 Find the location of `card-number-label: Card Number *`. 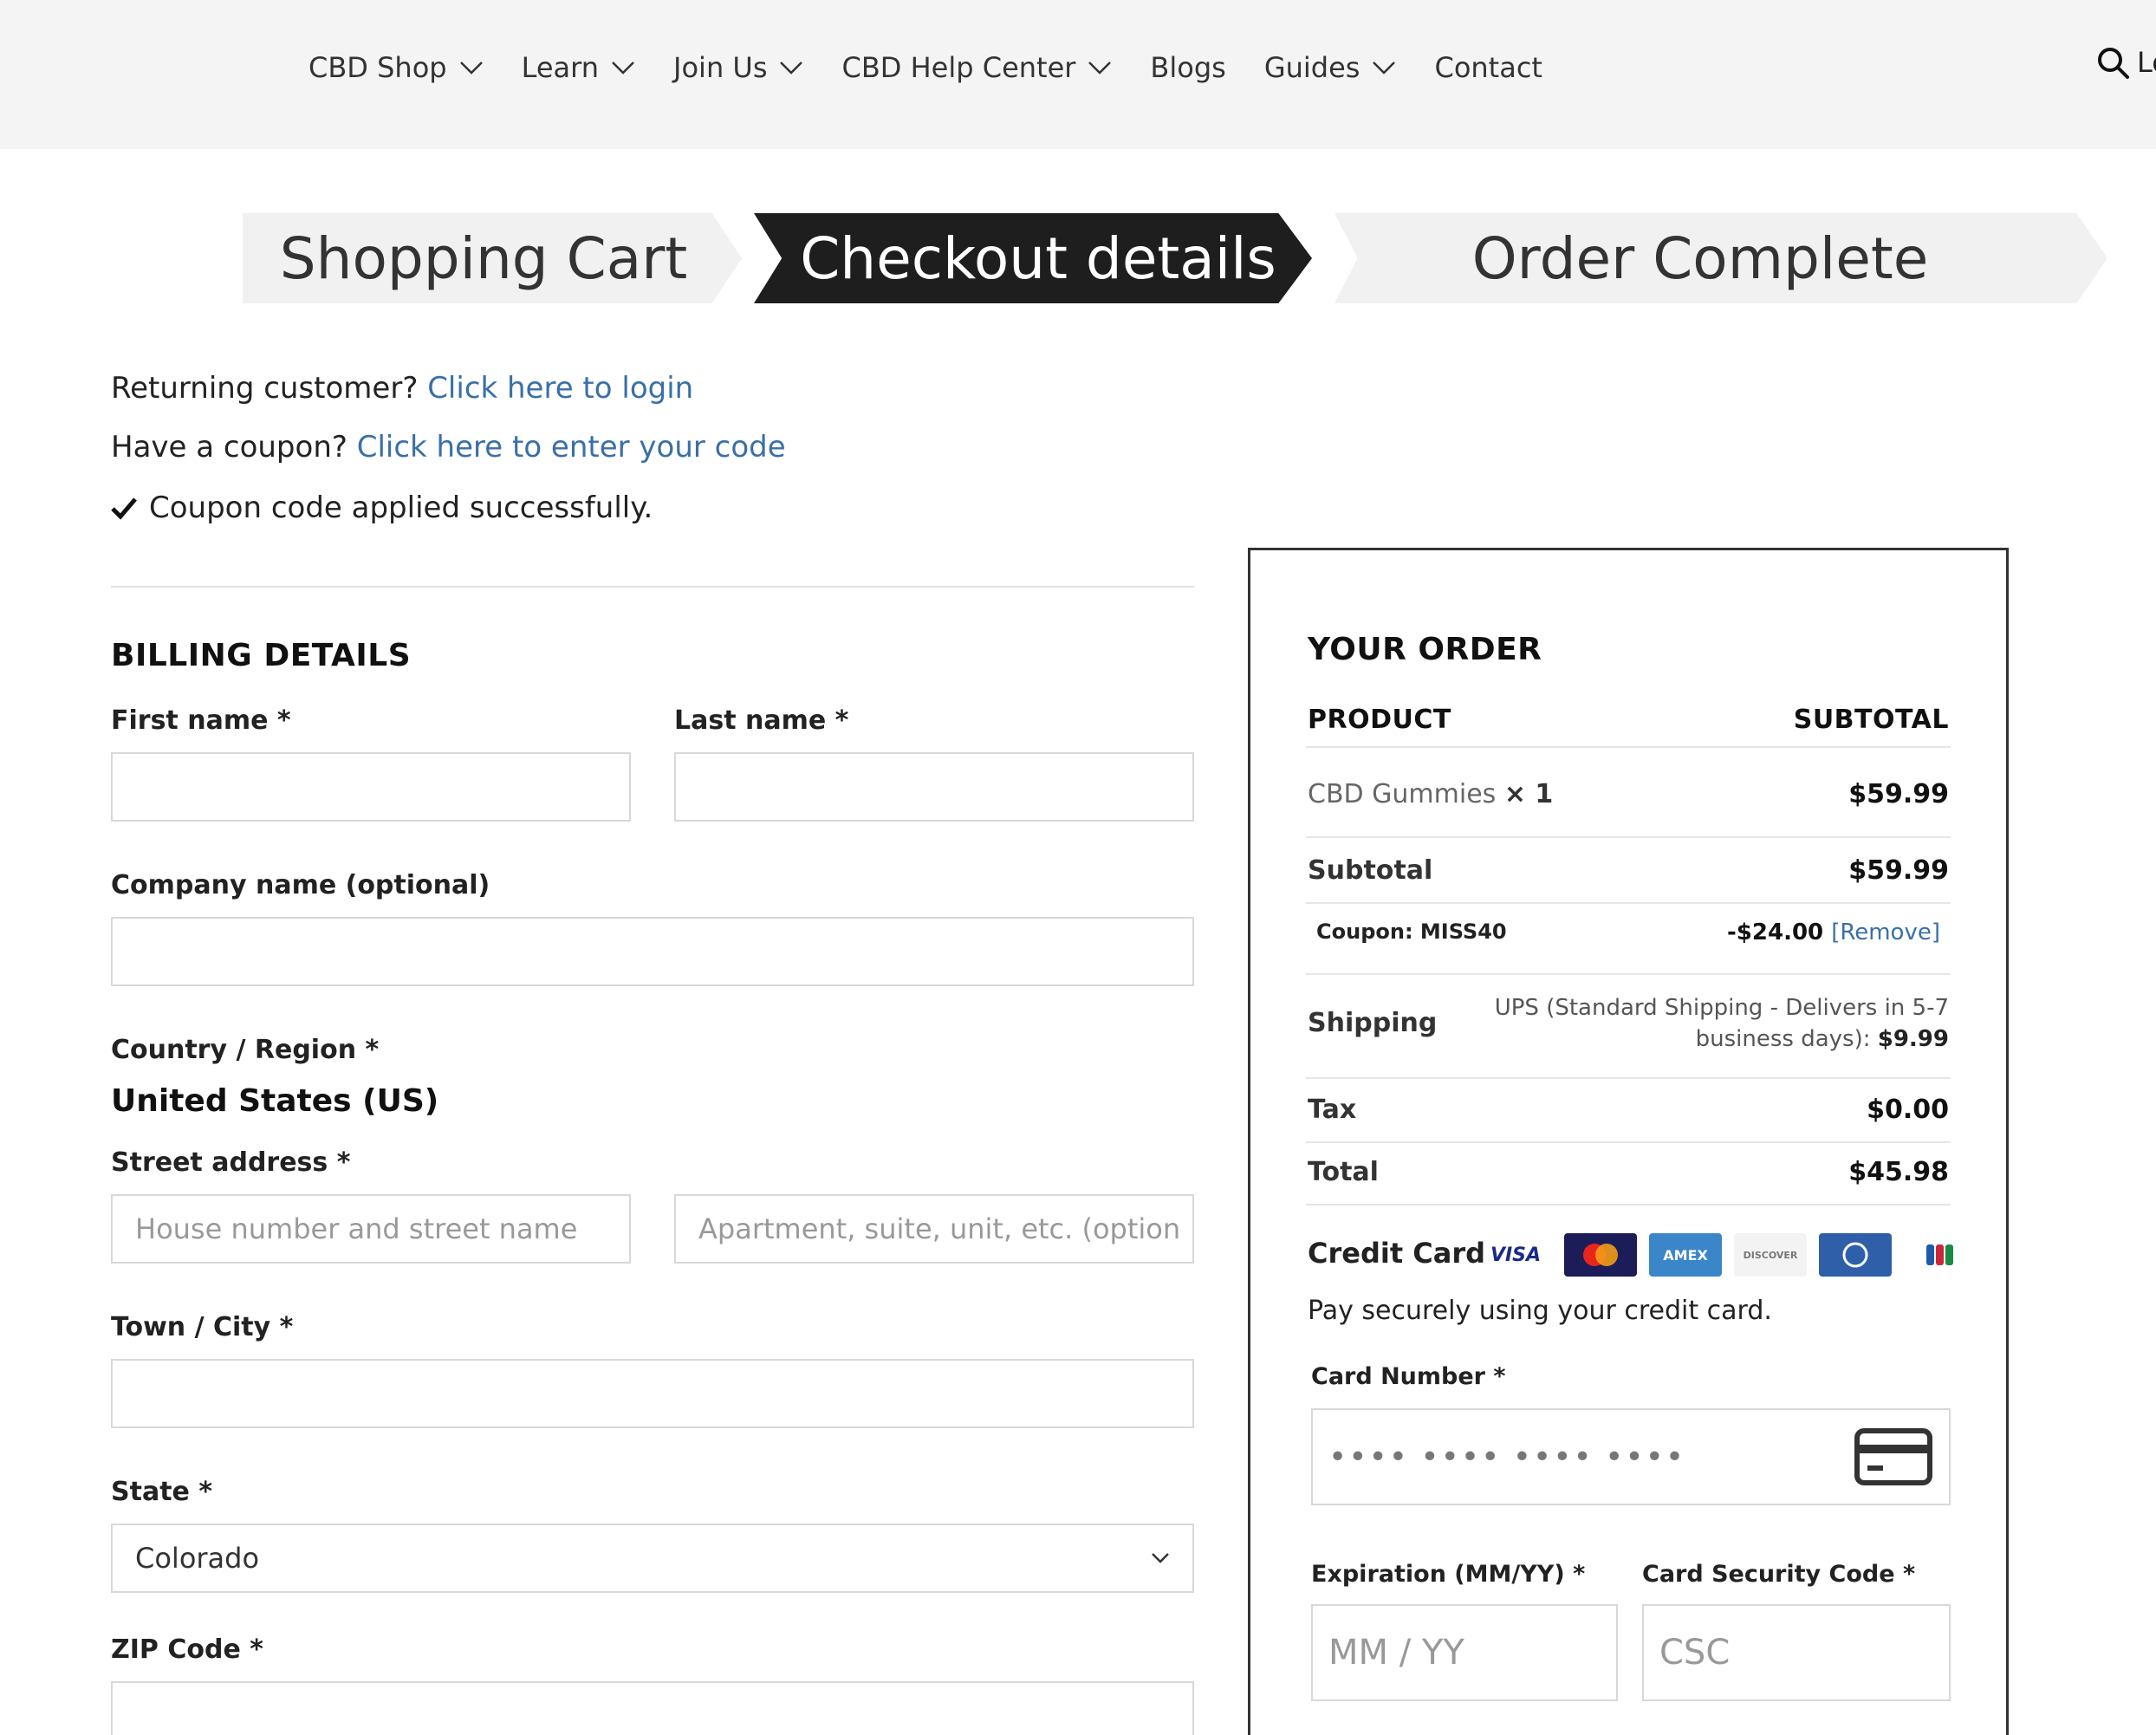

card-number-label: Card Number * is located at coordinates (1408, 1377).